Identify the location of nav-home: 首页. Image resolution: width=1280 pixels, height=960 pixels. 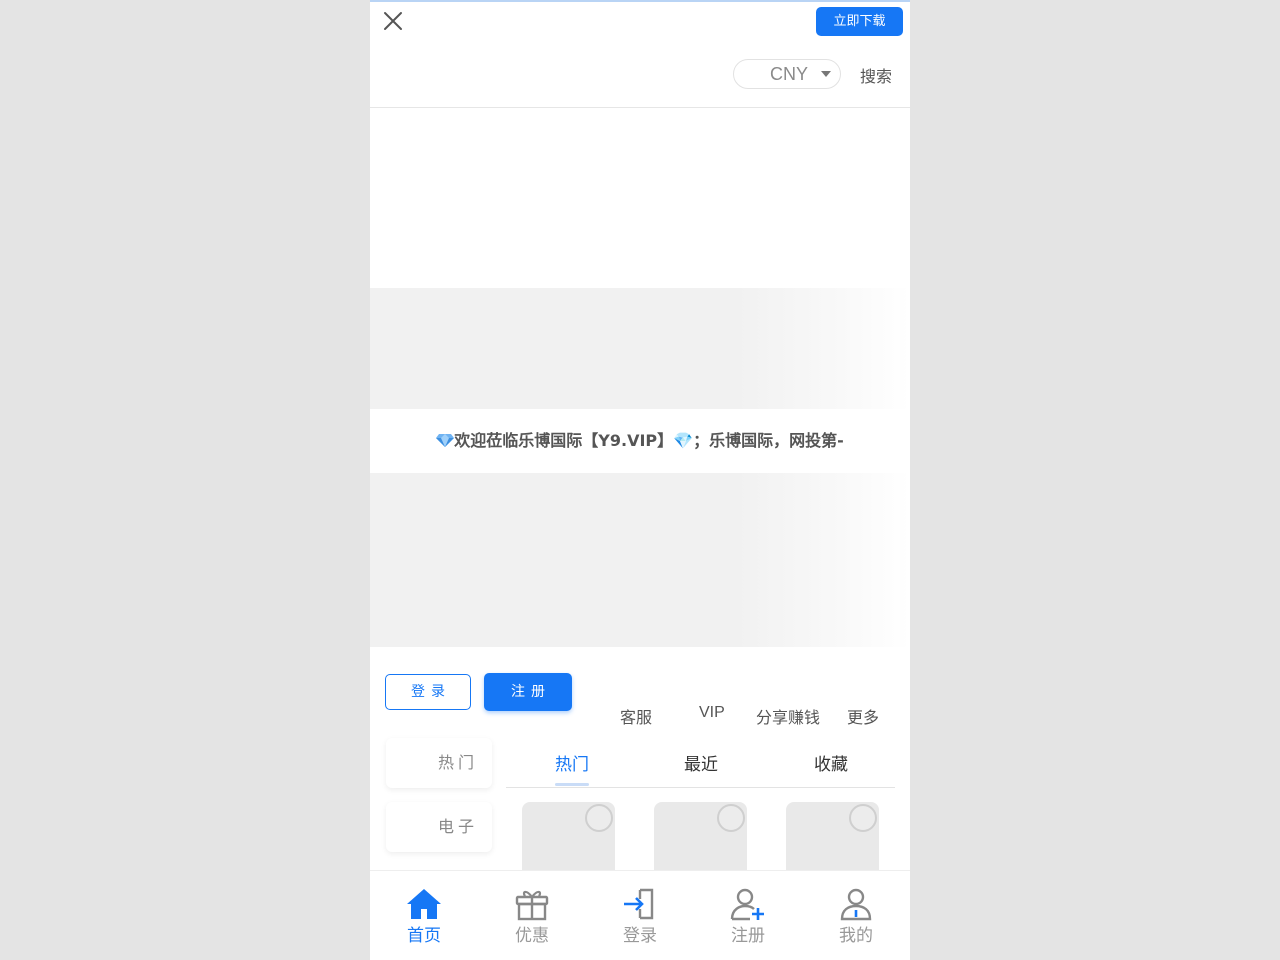
(424, 915).